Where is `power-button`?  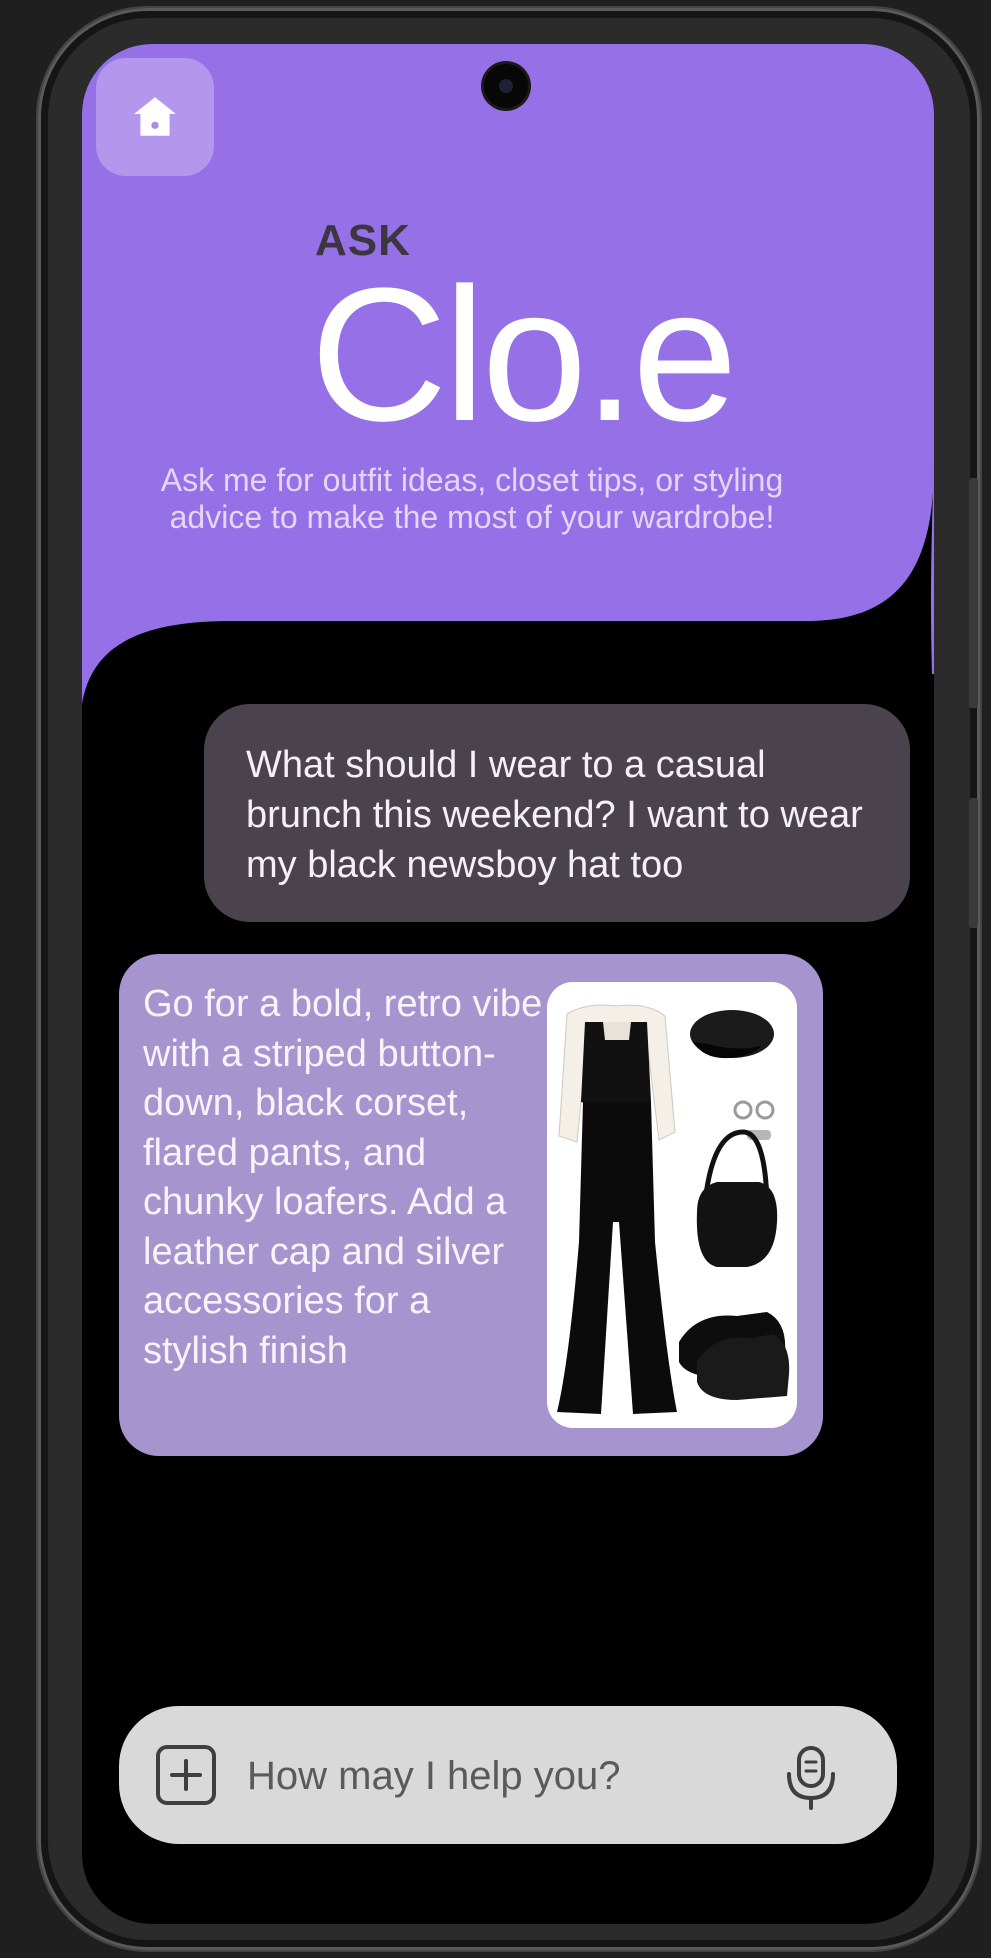
power-button is located at coordinates (973, 863).